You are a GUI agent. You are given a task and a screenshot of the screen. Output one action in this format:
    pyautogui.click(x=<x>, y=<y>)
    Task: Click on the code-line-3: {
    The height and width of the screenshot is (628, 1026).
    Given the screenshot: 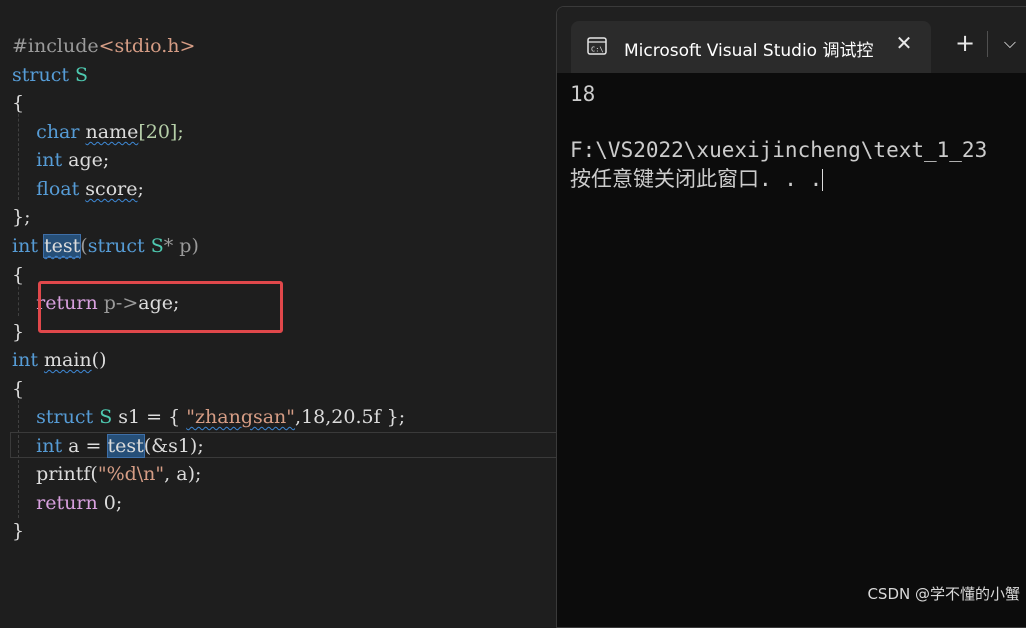 What is the action you would take?
    pyautogui.click(x=18, y=103)
    